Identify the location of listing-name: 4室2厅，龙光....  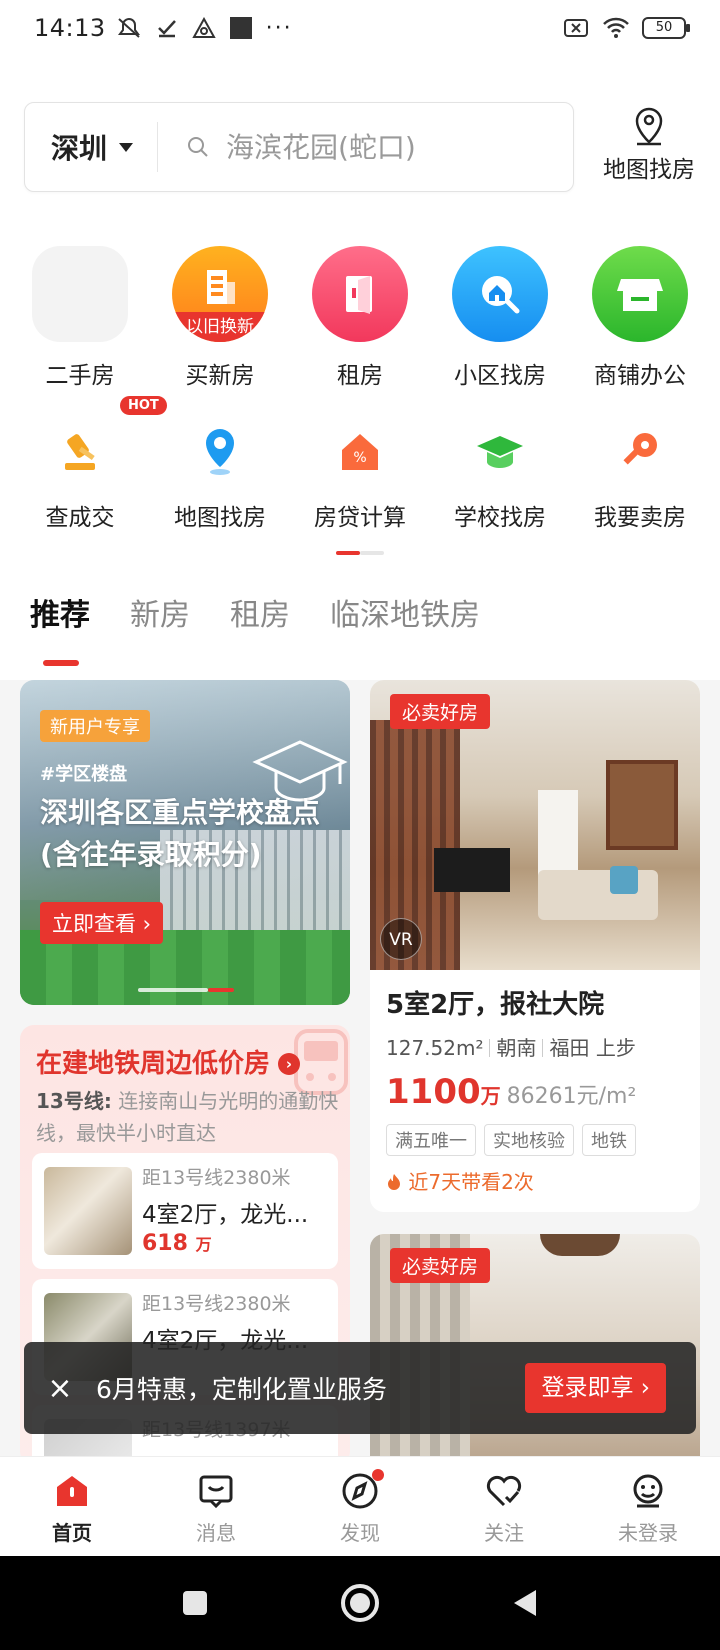
(225, 1215).